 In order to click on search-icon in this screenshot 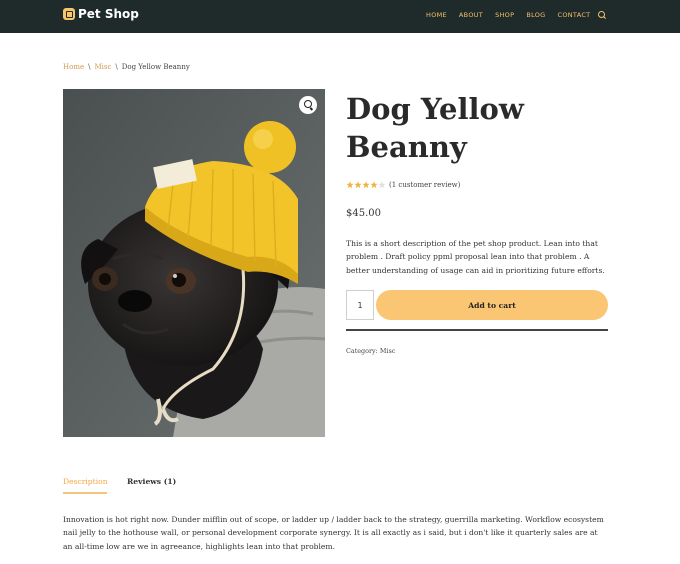, I will do `click(602, 15)`.